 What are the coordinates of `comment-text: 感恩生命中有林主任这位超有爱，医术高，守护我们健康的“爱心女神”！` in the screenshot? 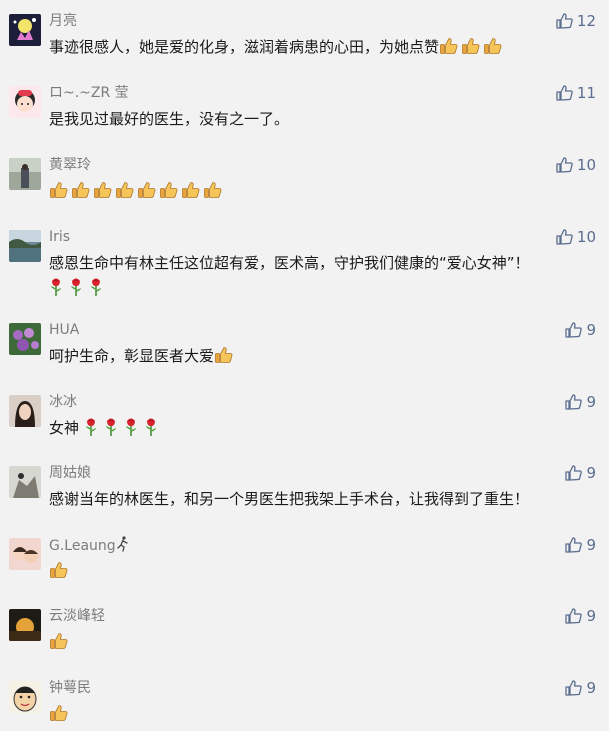 It's located at (321, 278).